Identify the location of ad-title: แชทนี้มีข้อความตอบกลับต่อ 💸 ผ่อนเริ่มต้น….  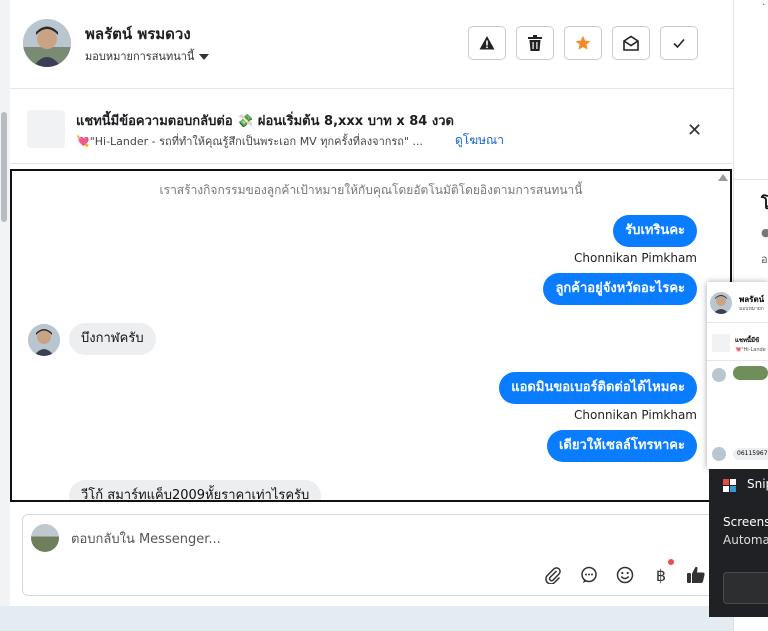
(265, 121).